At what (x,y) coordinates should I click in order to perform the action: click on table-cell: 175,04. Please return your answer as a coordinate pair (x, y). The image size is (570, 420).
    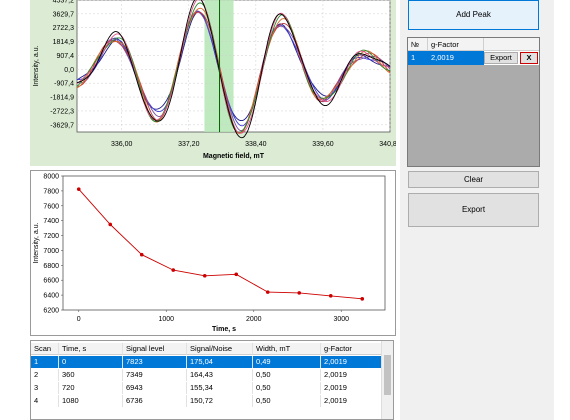
    Looking at the image, I should click on (220, 362).